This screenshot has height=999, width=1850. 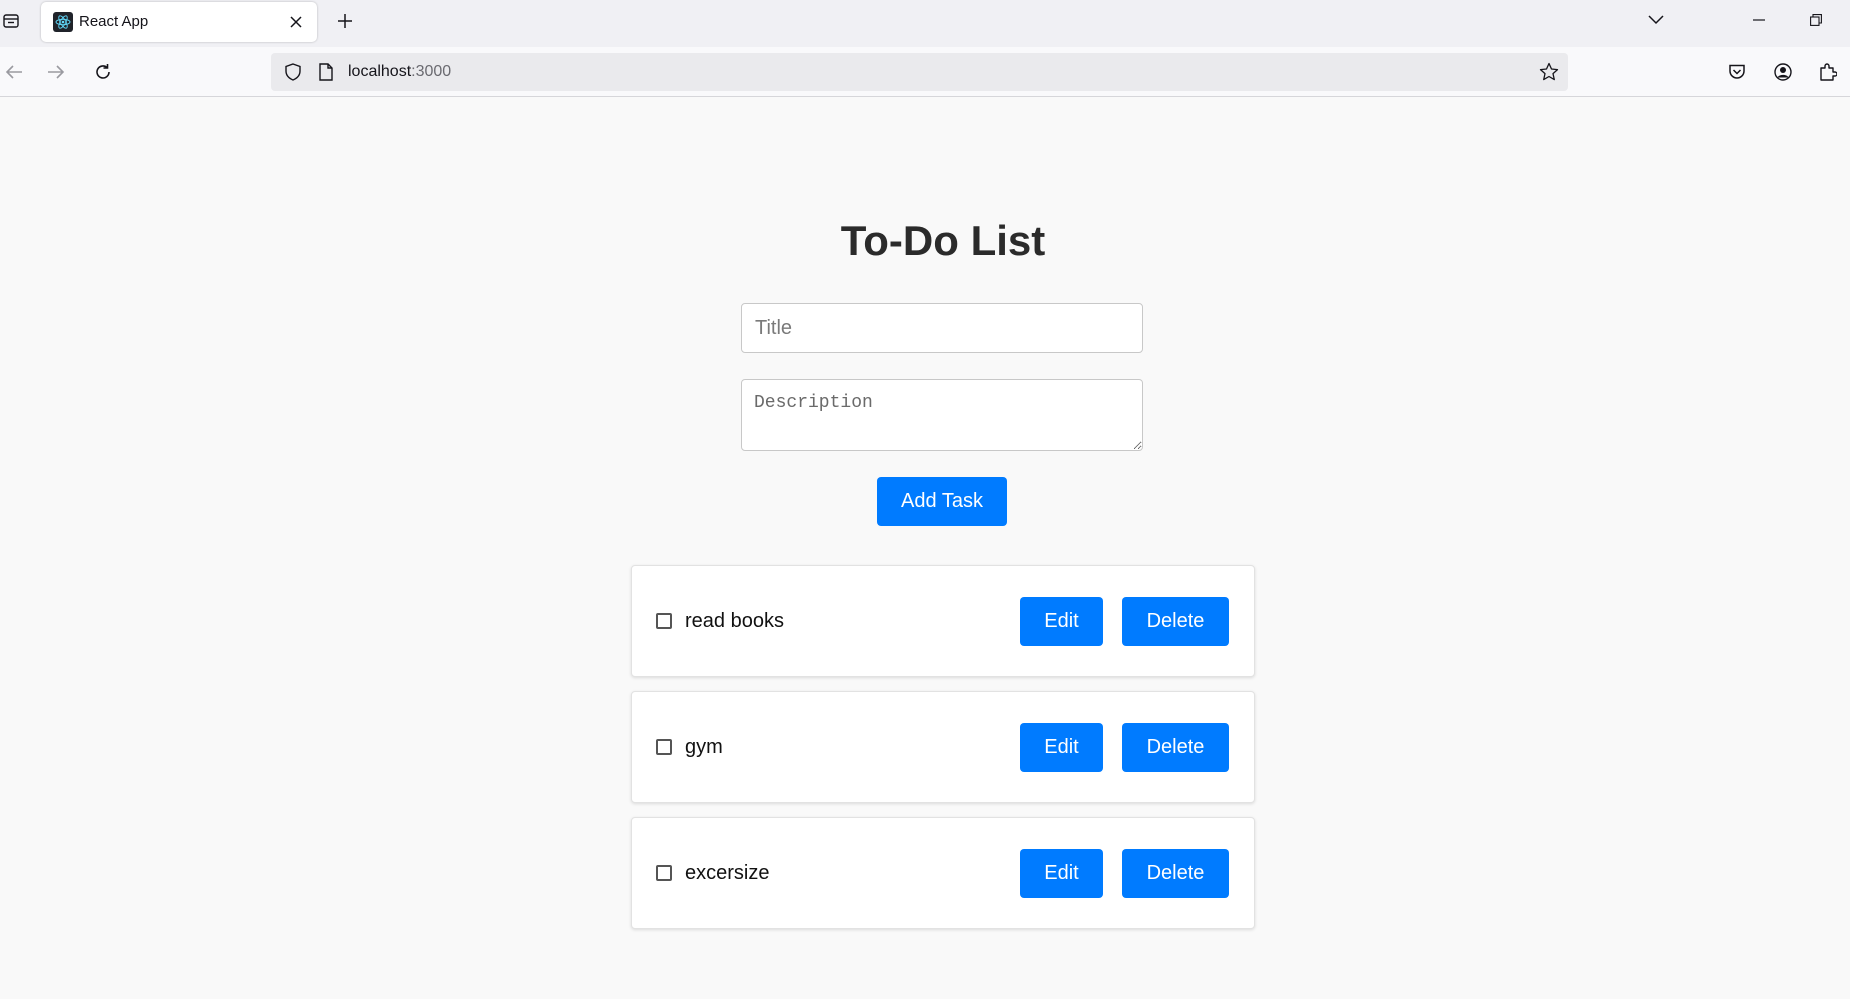 I want to click on restore-window-icon, so click(x=1816, y=20).